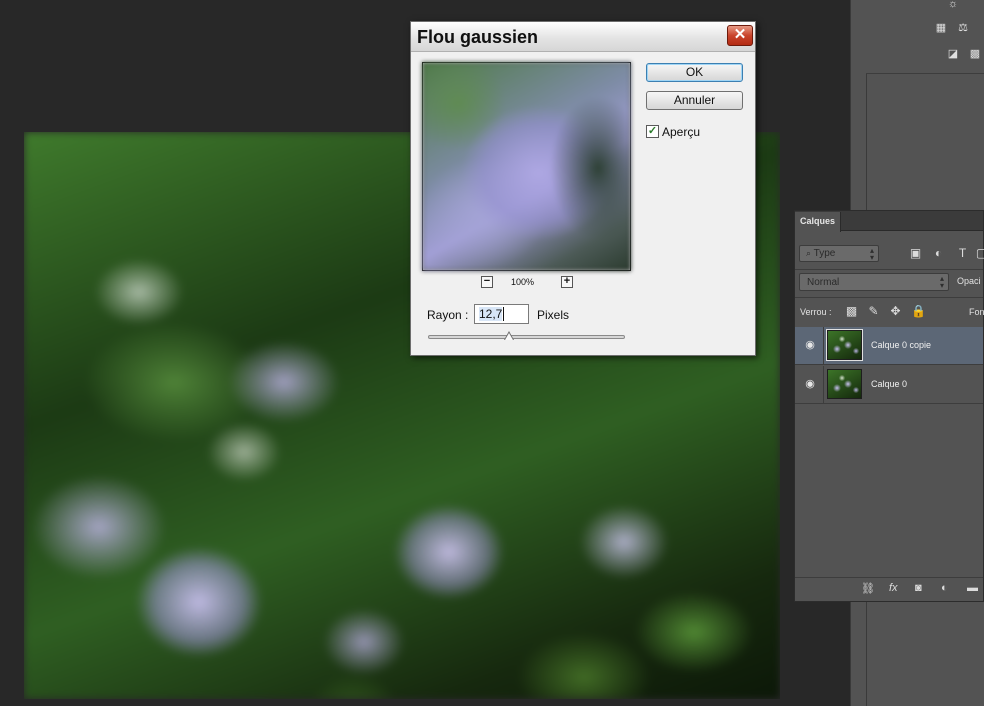  I want to click on link-icon: ⛓, so click(868, 588).